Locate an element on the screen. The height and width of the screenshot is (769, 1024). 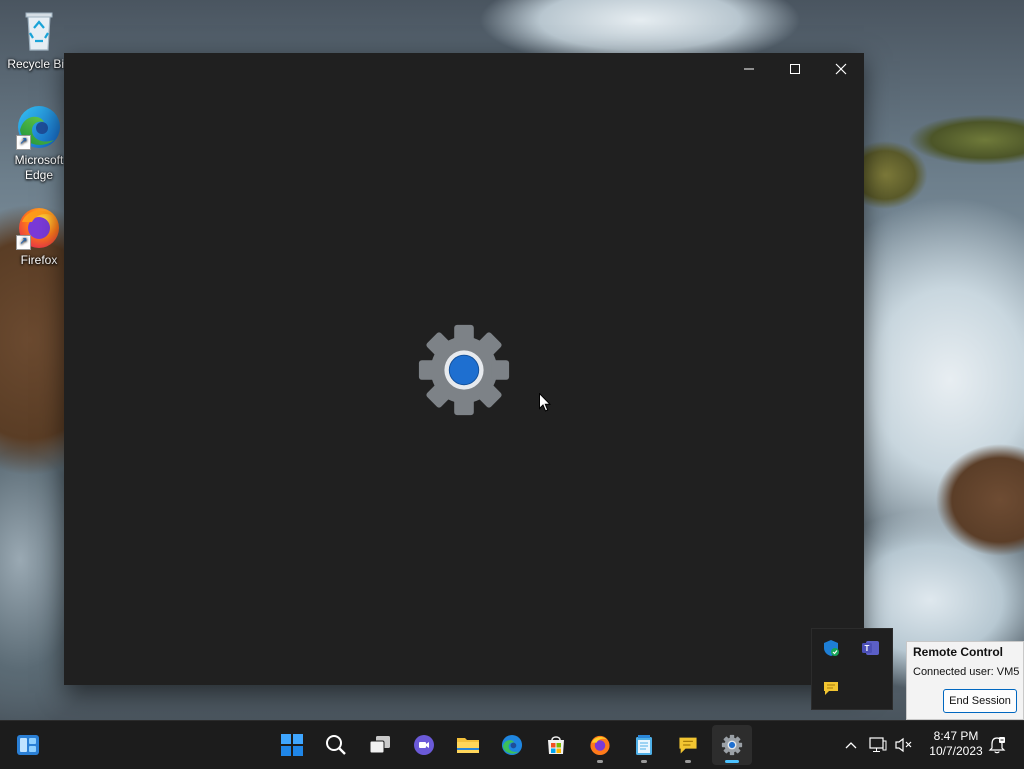
window-controls is located at coordinates (795, 69).